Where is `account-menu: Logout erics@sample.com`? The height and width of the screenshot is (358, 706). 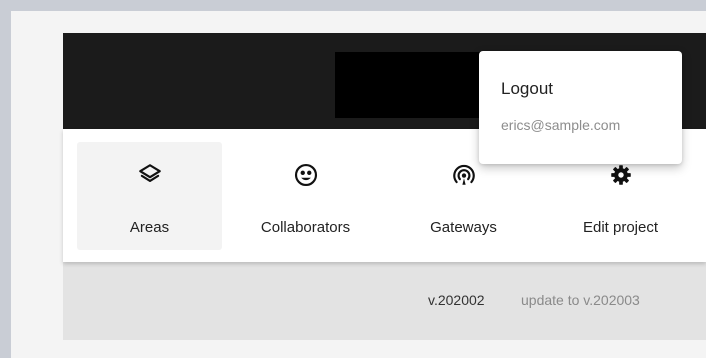 account-menu: Logout erics@sample.com is located at coordinates (580, 107).